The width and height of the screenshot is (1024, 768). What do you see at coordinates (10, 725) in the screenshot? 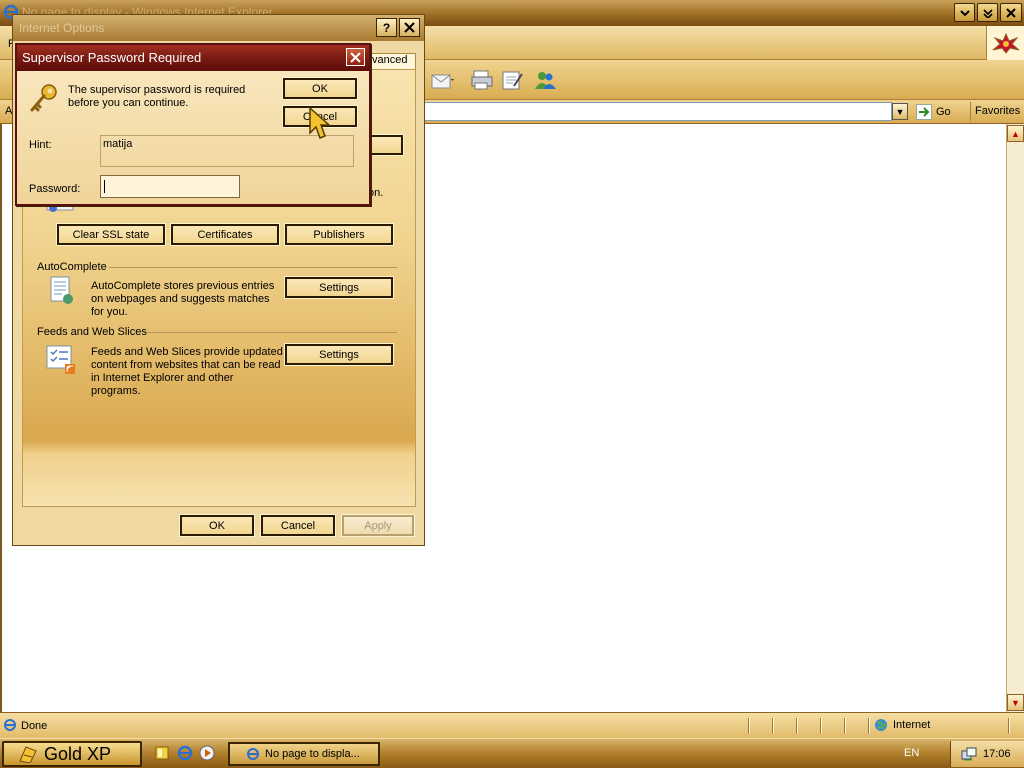
I see `page-status-icon` at bounding box center [10, 725].